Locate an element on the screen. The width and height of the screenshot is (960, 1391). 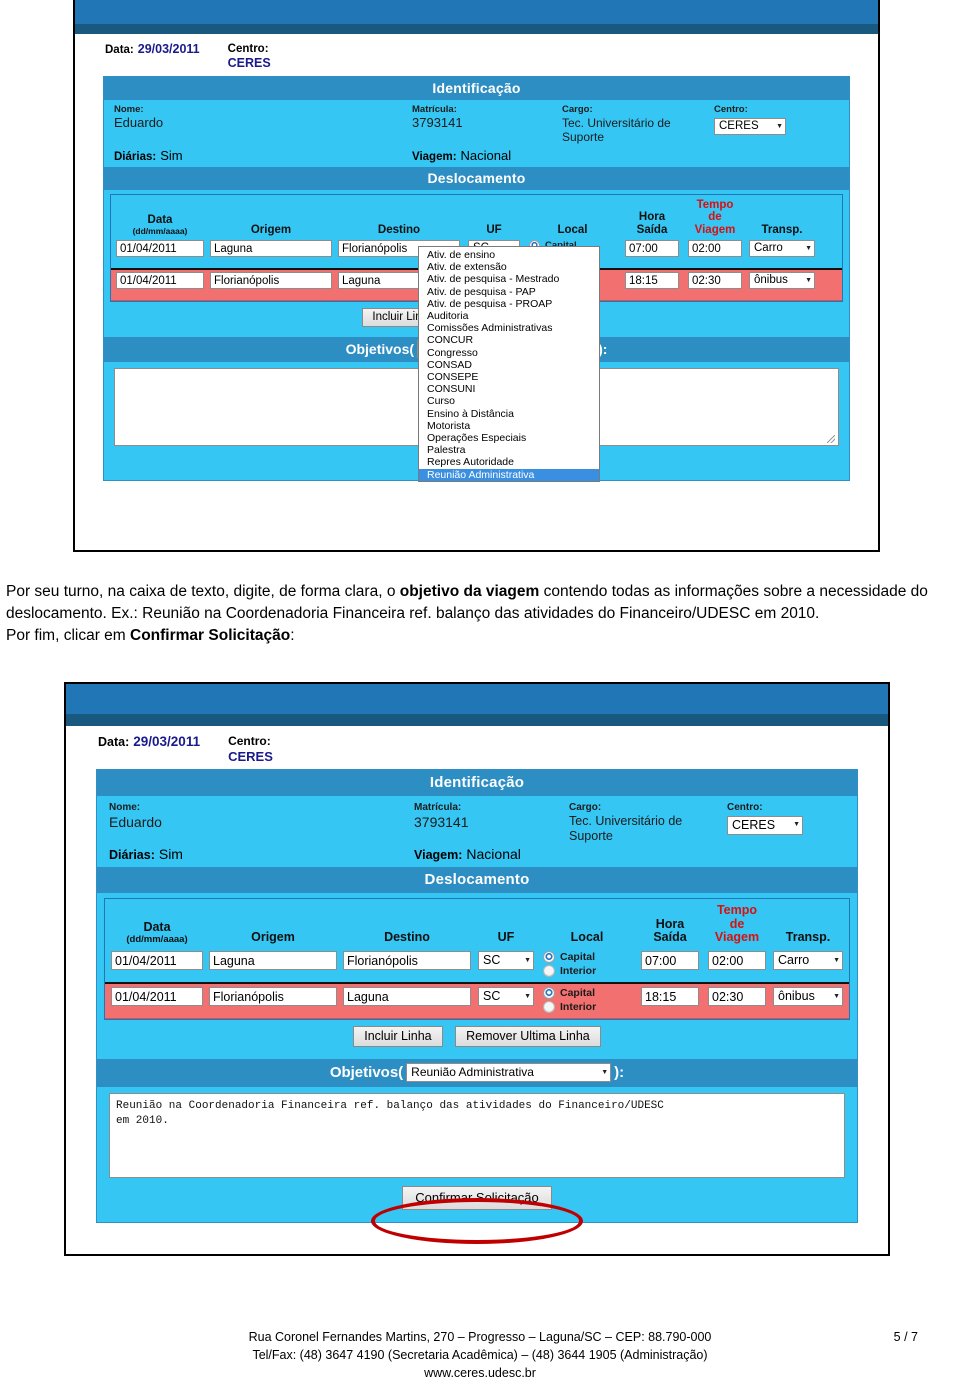
objetivos-select: Reunião Administrativa ▼ is located at coordinates (509, 1072).